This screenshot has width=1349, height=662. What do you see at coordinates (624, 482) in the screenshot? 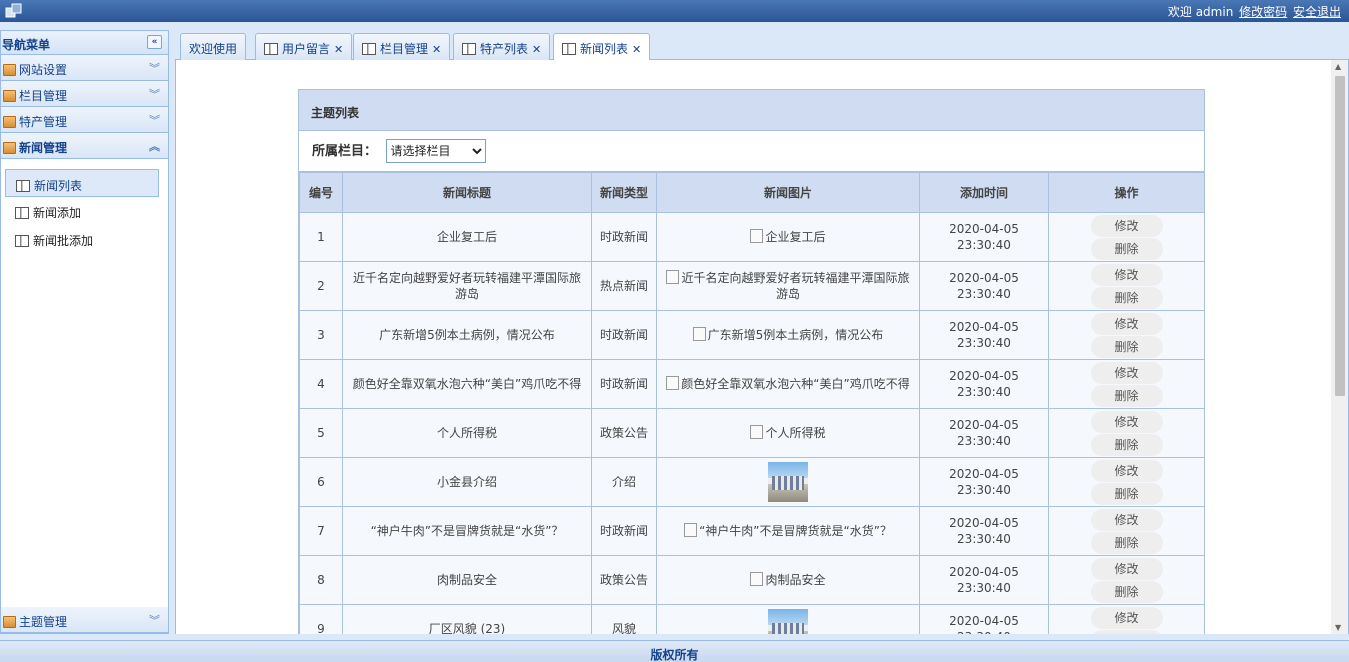
I see `cell-type: 介绍` at bounding box center [624, 482].